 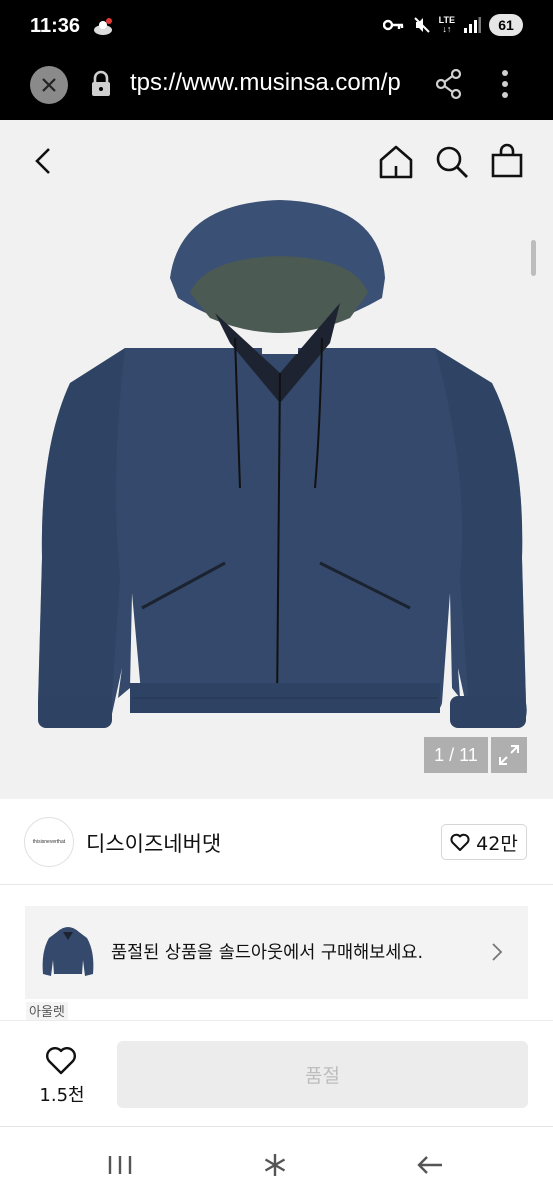 I want to click on network-type: LTE ↓↑, so click(x=446, y=24).